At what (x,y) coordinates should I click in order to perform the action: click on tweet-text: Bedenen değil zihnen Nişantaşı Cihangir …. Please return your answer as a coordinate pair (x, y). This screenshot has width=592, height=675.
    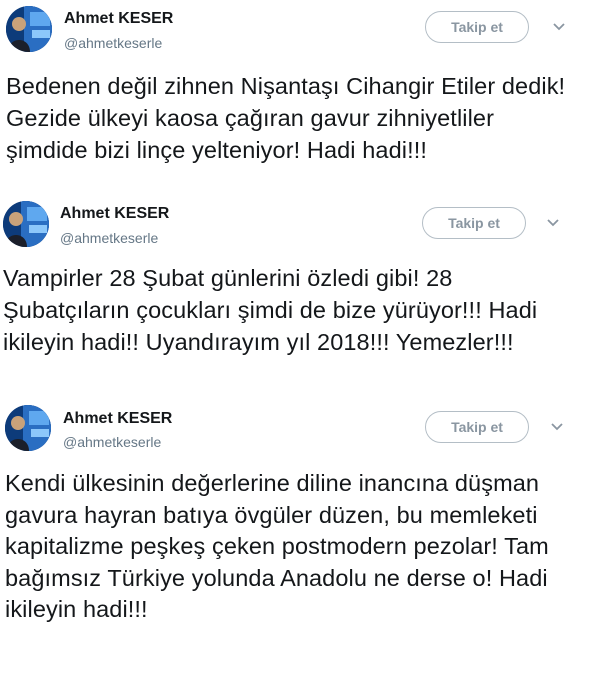
    Looking at the image, I should click on (286, 118).